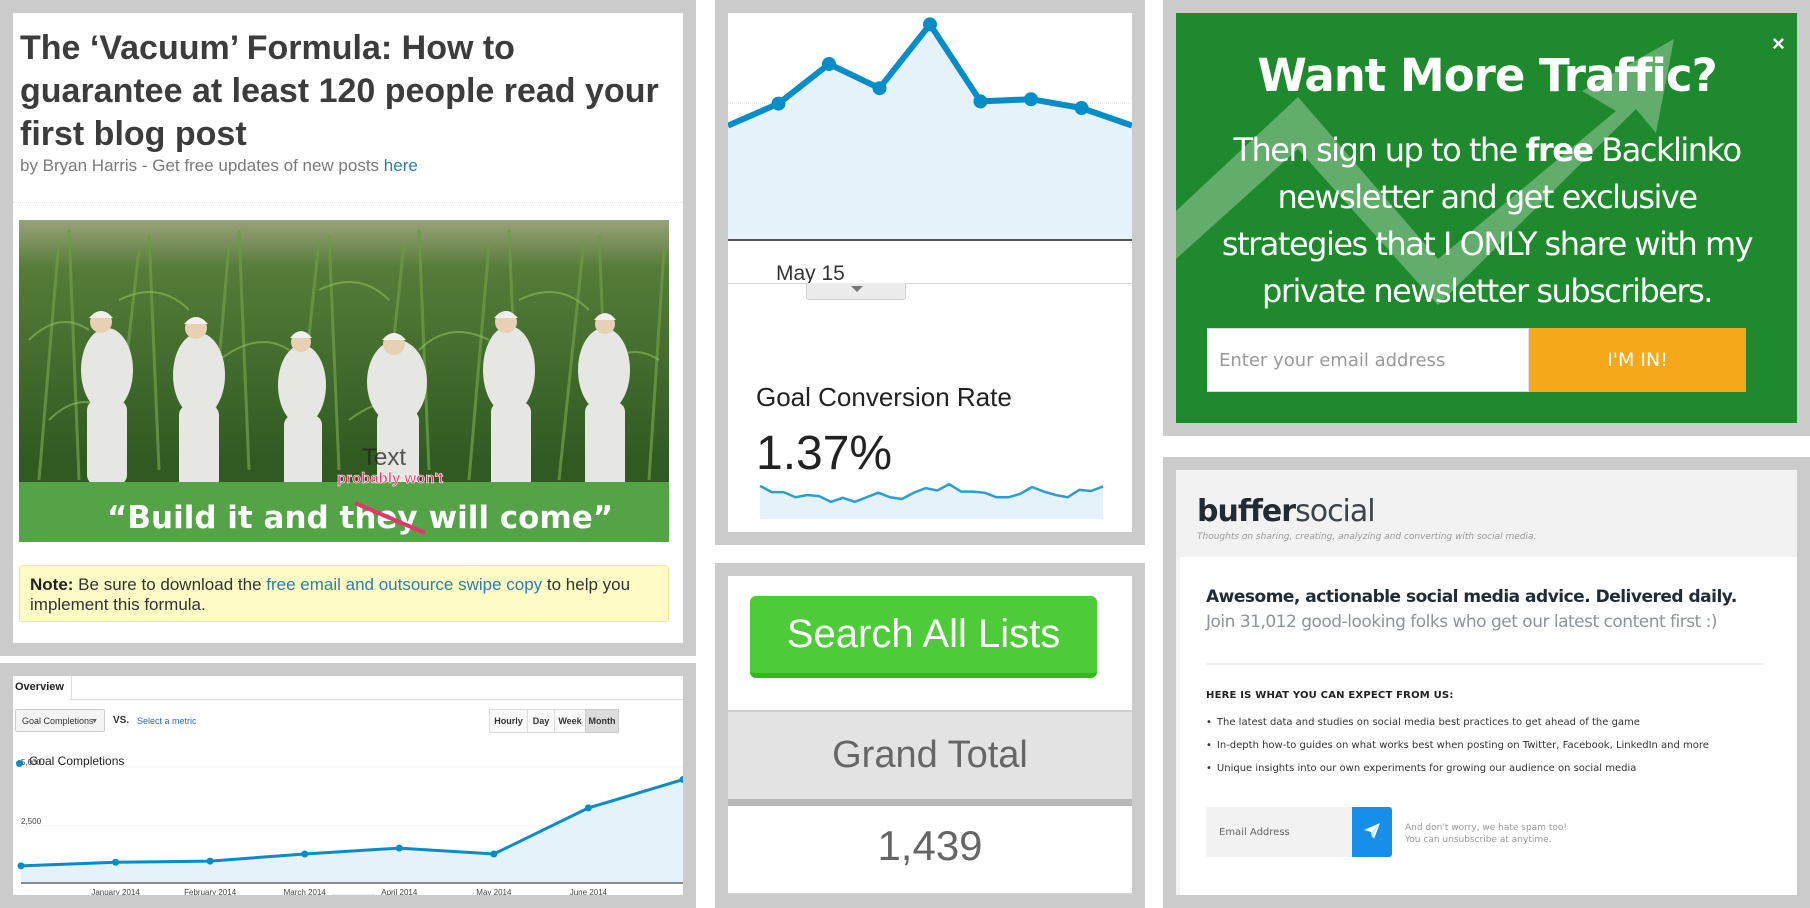 The height and width of the screenshot is (908, 1810). What do you see at coordinates (1487, 75) in the screenshot?
I see `popup-headline: Want More Traffic?` at bounding box center [1487, 75].